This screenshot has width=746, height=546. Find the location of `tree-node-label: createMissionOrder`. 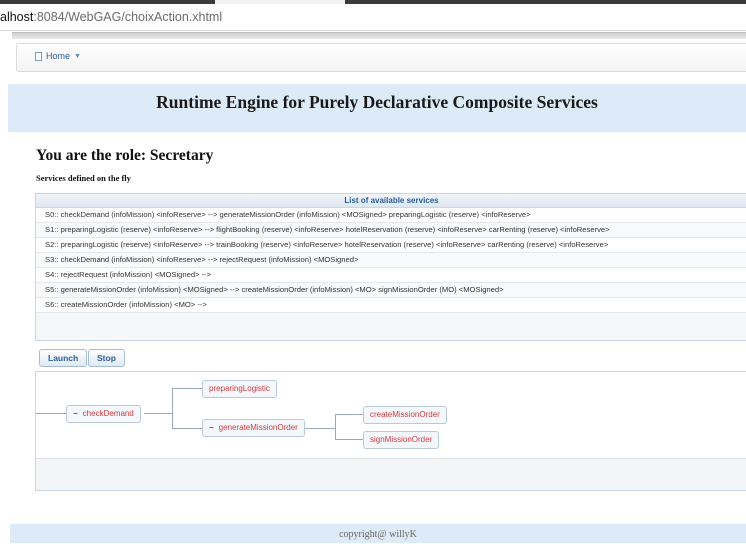

tree-node-label: createMissionOrder is located at coordinates (405, 414).